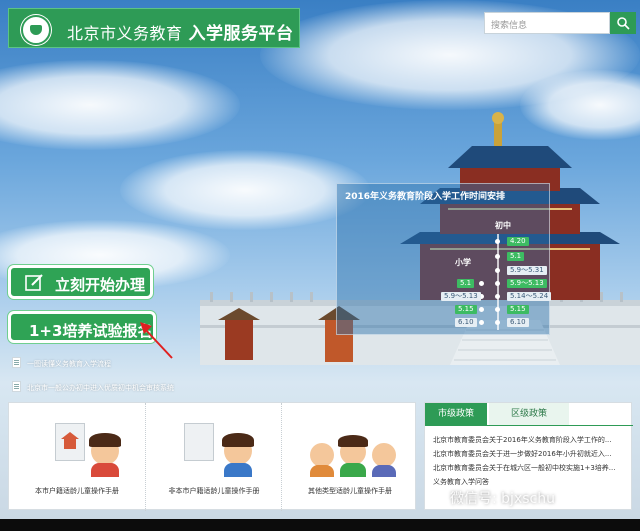 This screenshot has height=531, width=640. Describe the element at coordinates (518, 241) in the screenshot. I see `junior-date: 4.20` at that location.